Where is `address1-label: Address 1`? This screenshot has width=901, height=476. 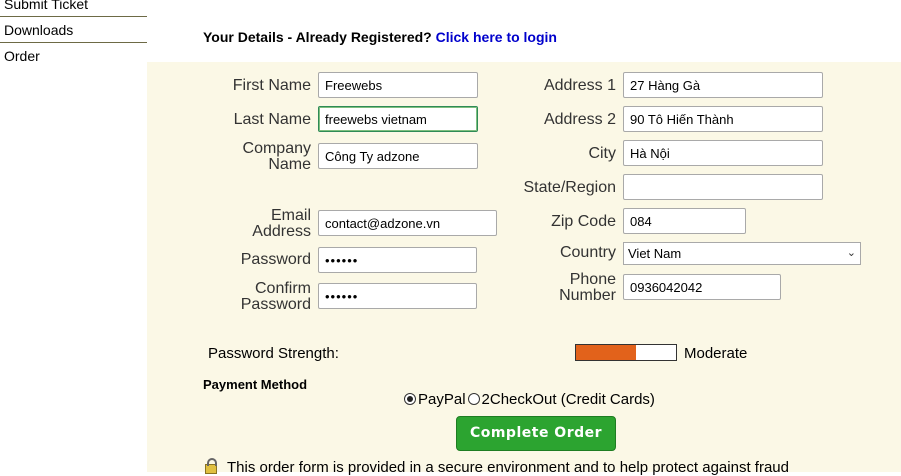
address1-label: Address 1 is located at coordinates (579, 85).